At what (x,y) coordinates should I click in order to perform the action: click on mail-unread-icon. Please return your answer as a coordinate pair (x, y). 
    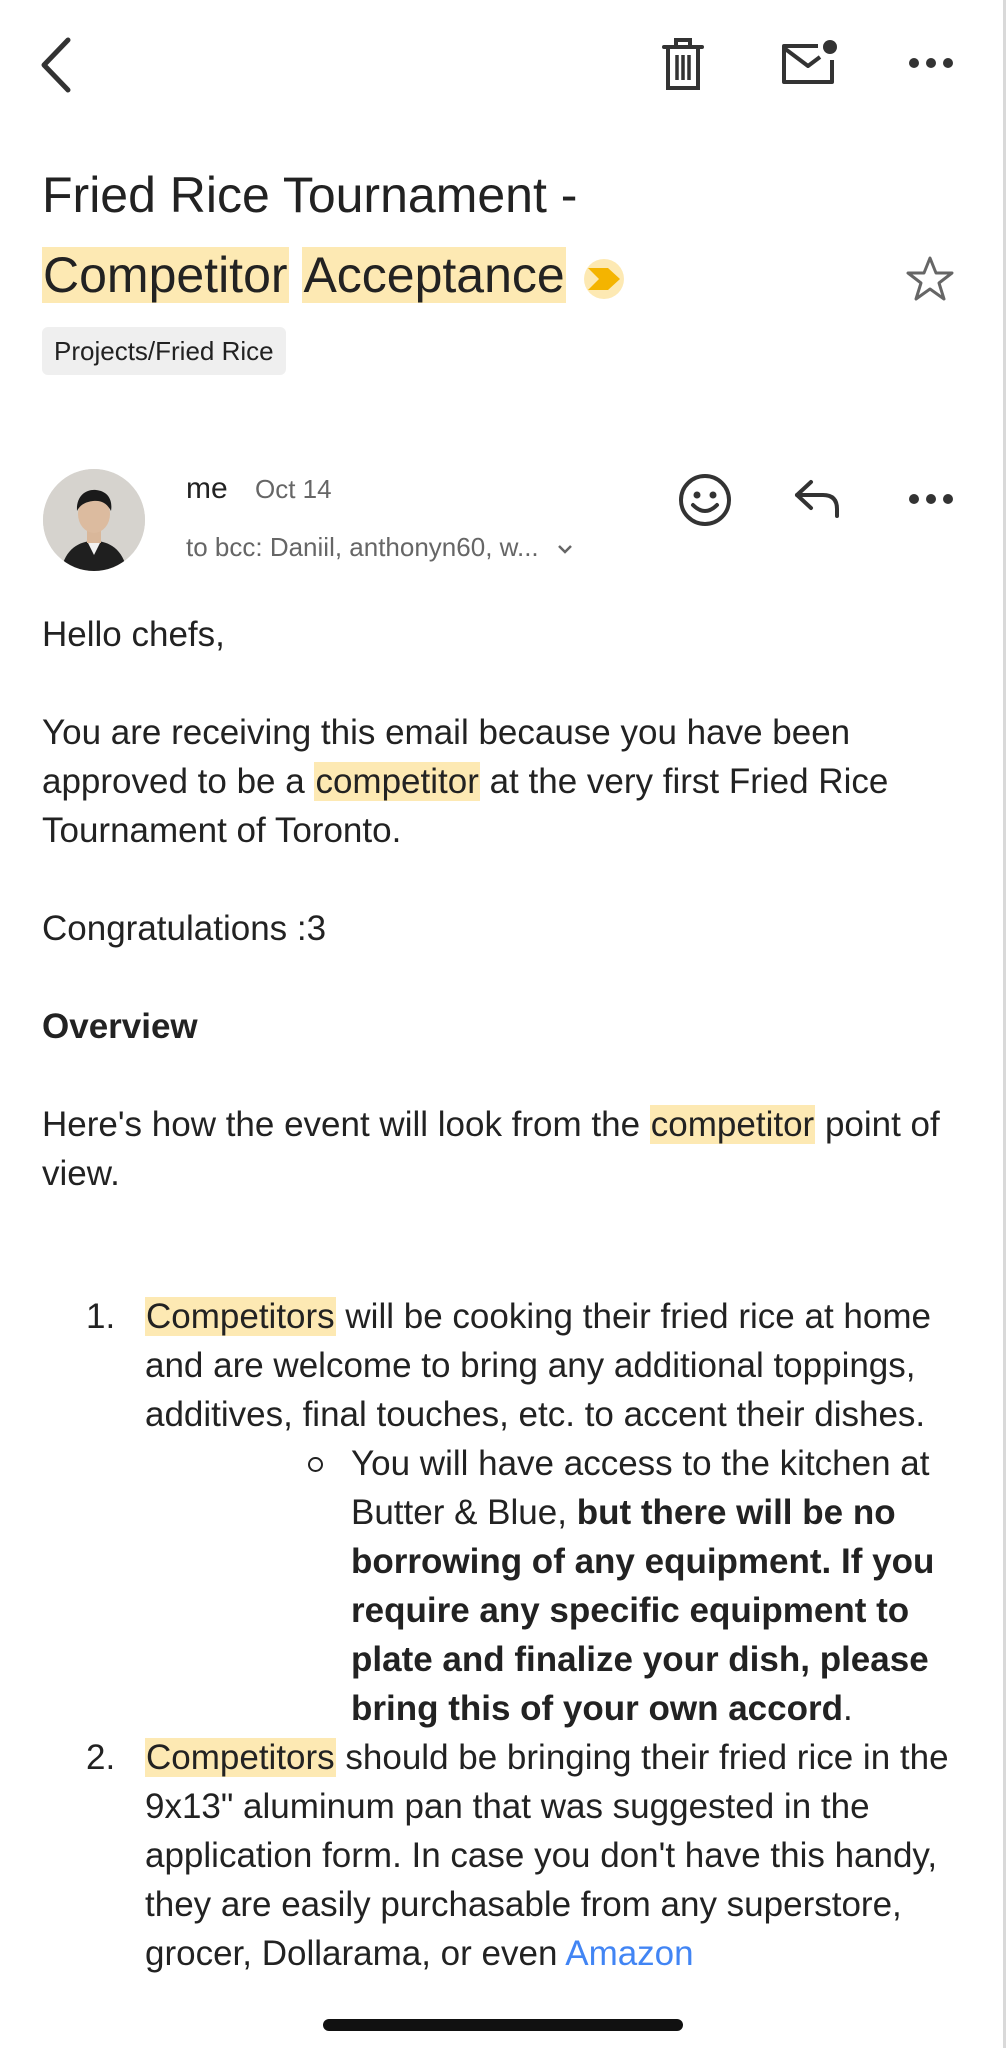
    Looking at the image, I should click on (809, 62).